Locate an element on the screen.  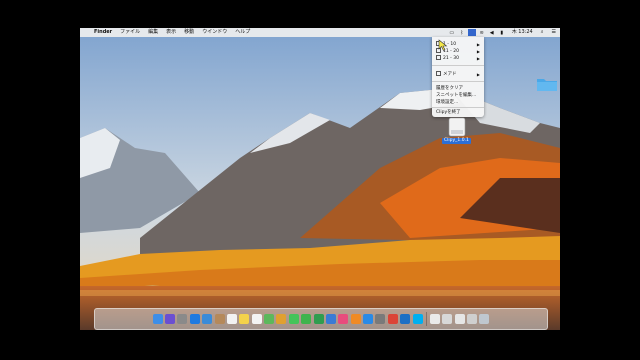
numbers-icon is located at coordinates (318, 319).